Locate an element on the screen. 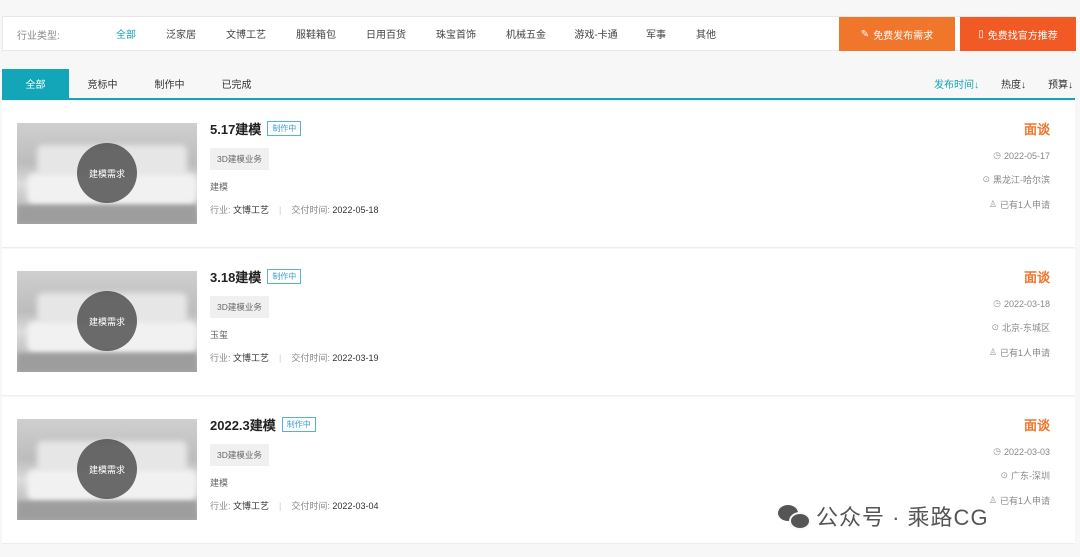  publish-request-button: ✎ 免费发布需求 is located at coordinates (897, 34).